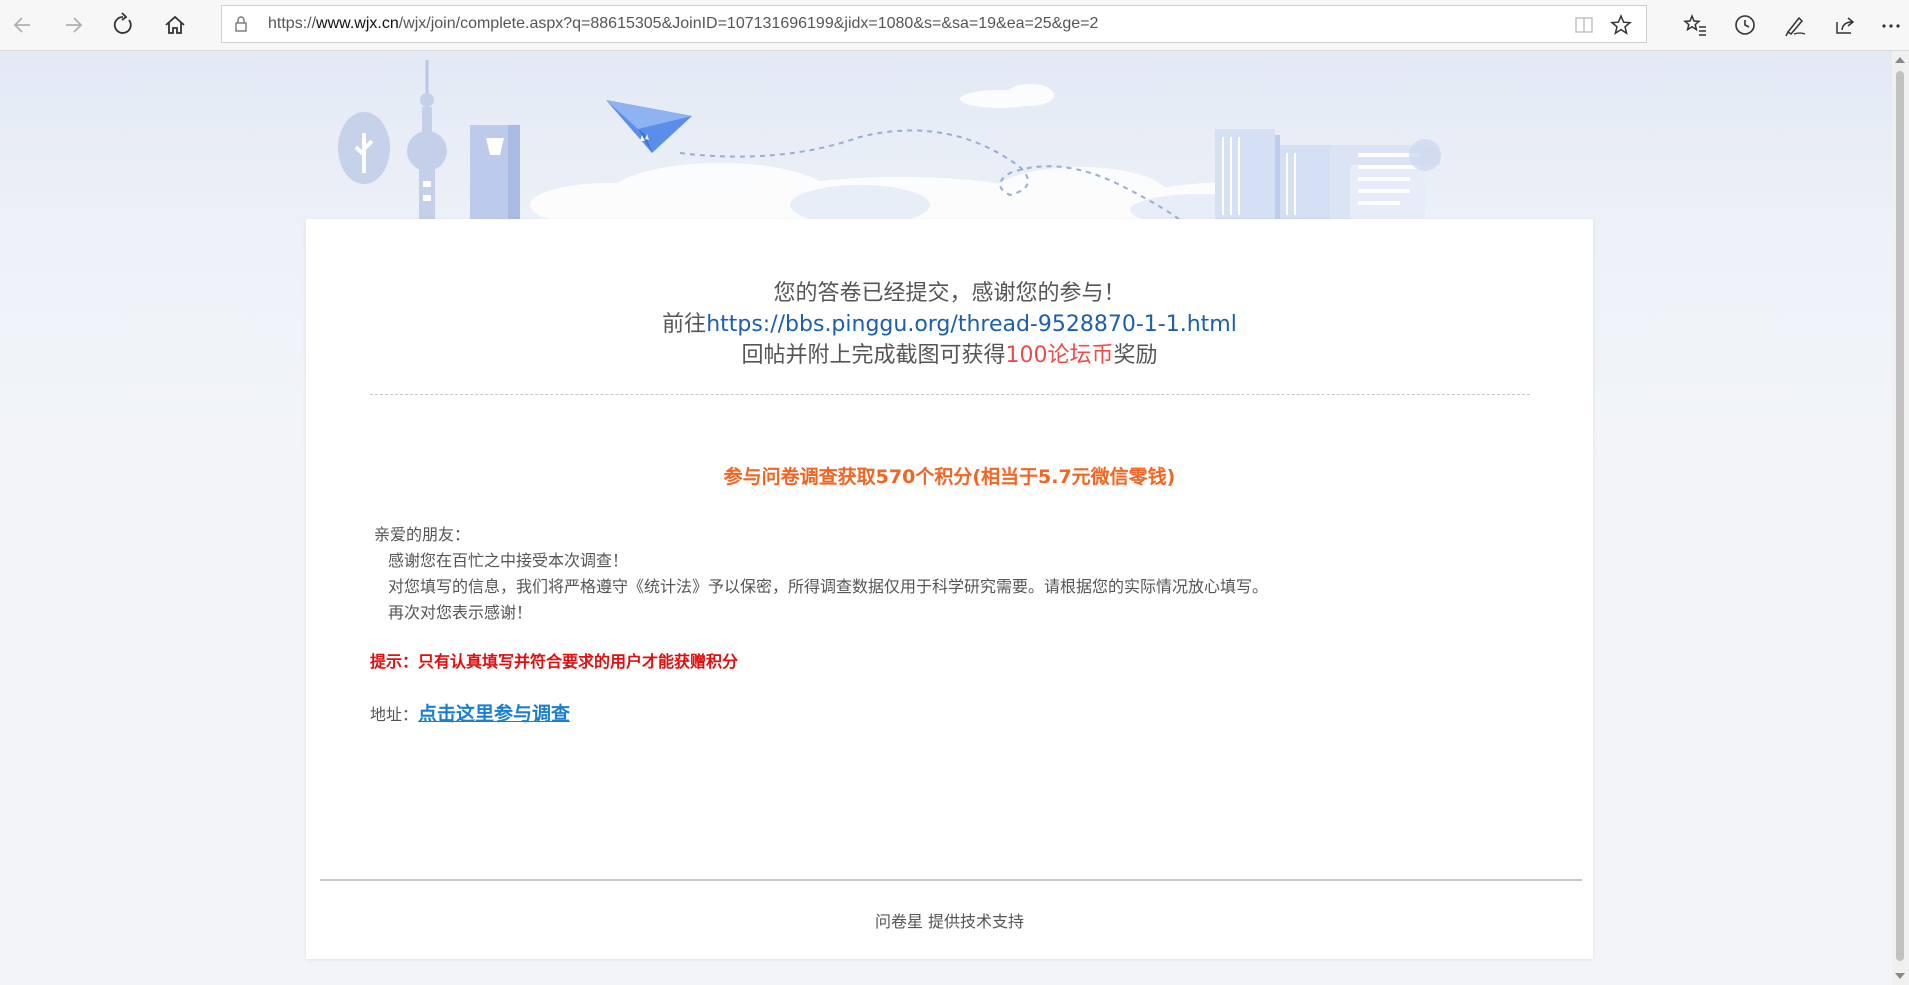  I want to click on footer-divider, so click(951, 880).